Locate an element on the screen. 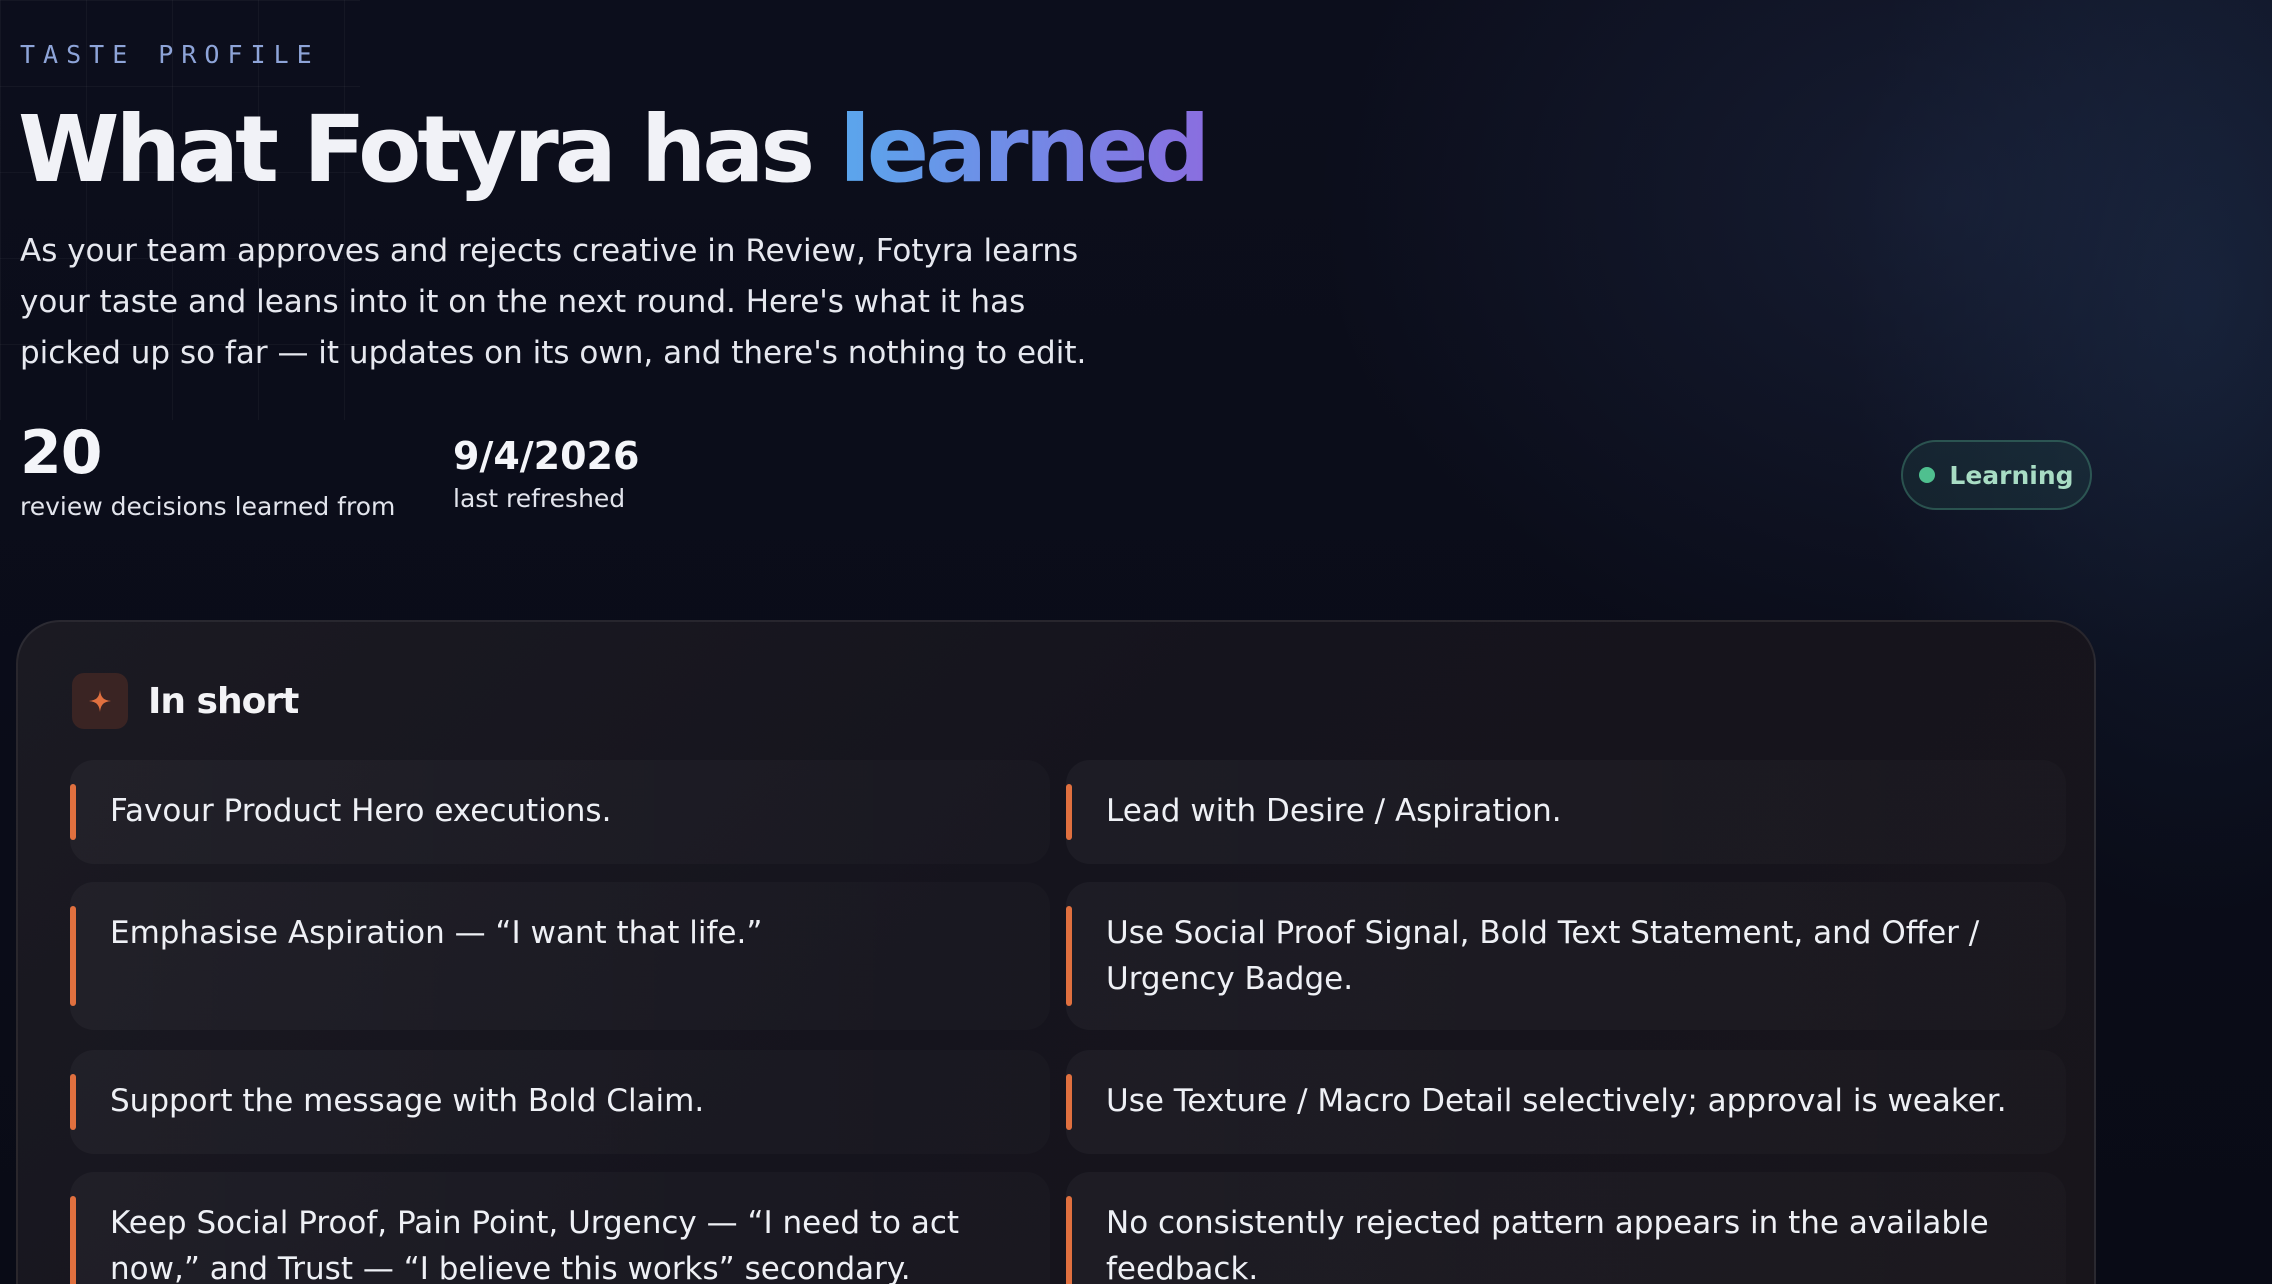 This screenshot has height=1284, width=2272. status-badge-label: Learning is located at coordinates (2011, 475).